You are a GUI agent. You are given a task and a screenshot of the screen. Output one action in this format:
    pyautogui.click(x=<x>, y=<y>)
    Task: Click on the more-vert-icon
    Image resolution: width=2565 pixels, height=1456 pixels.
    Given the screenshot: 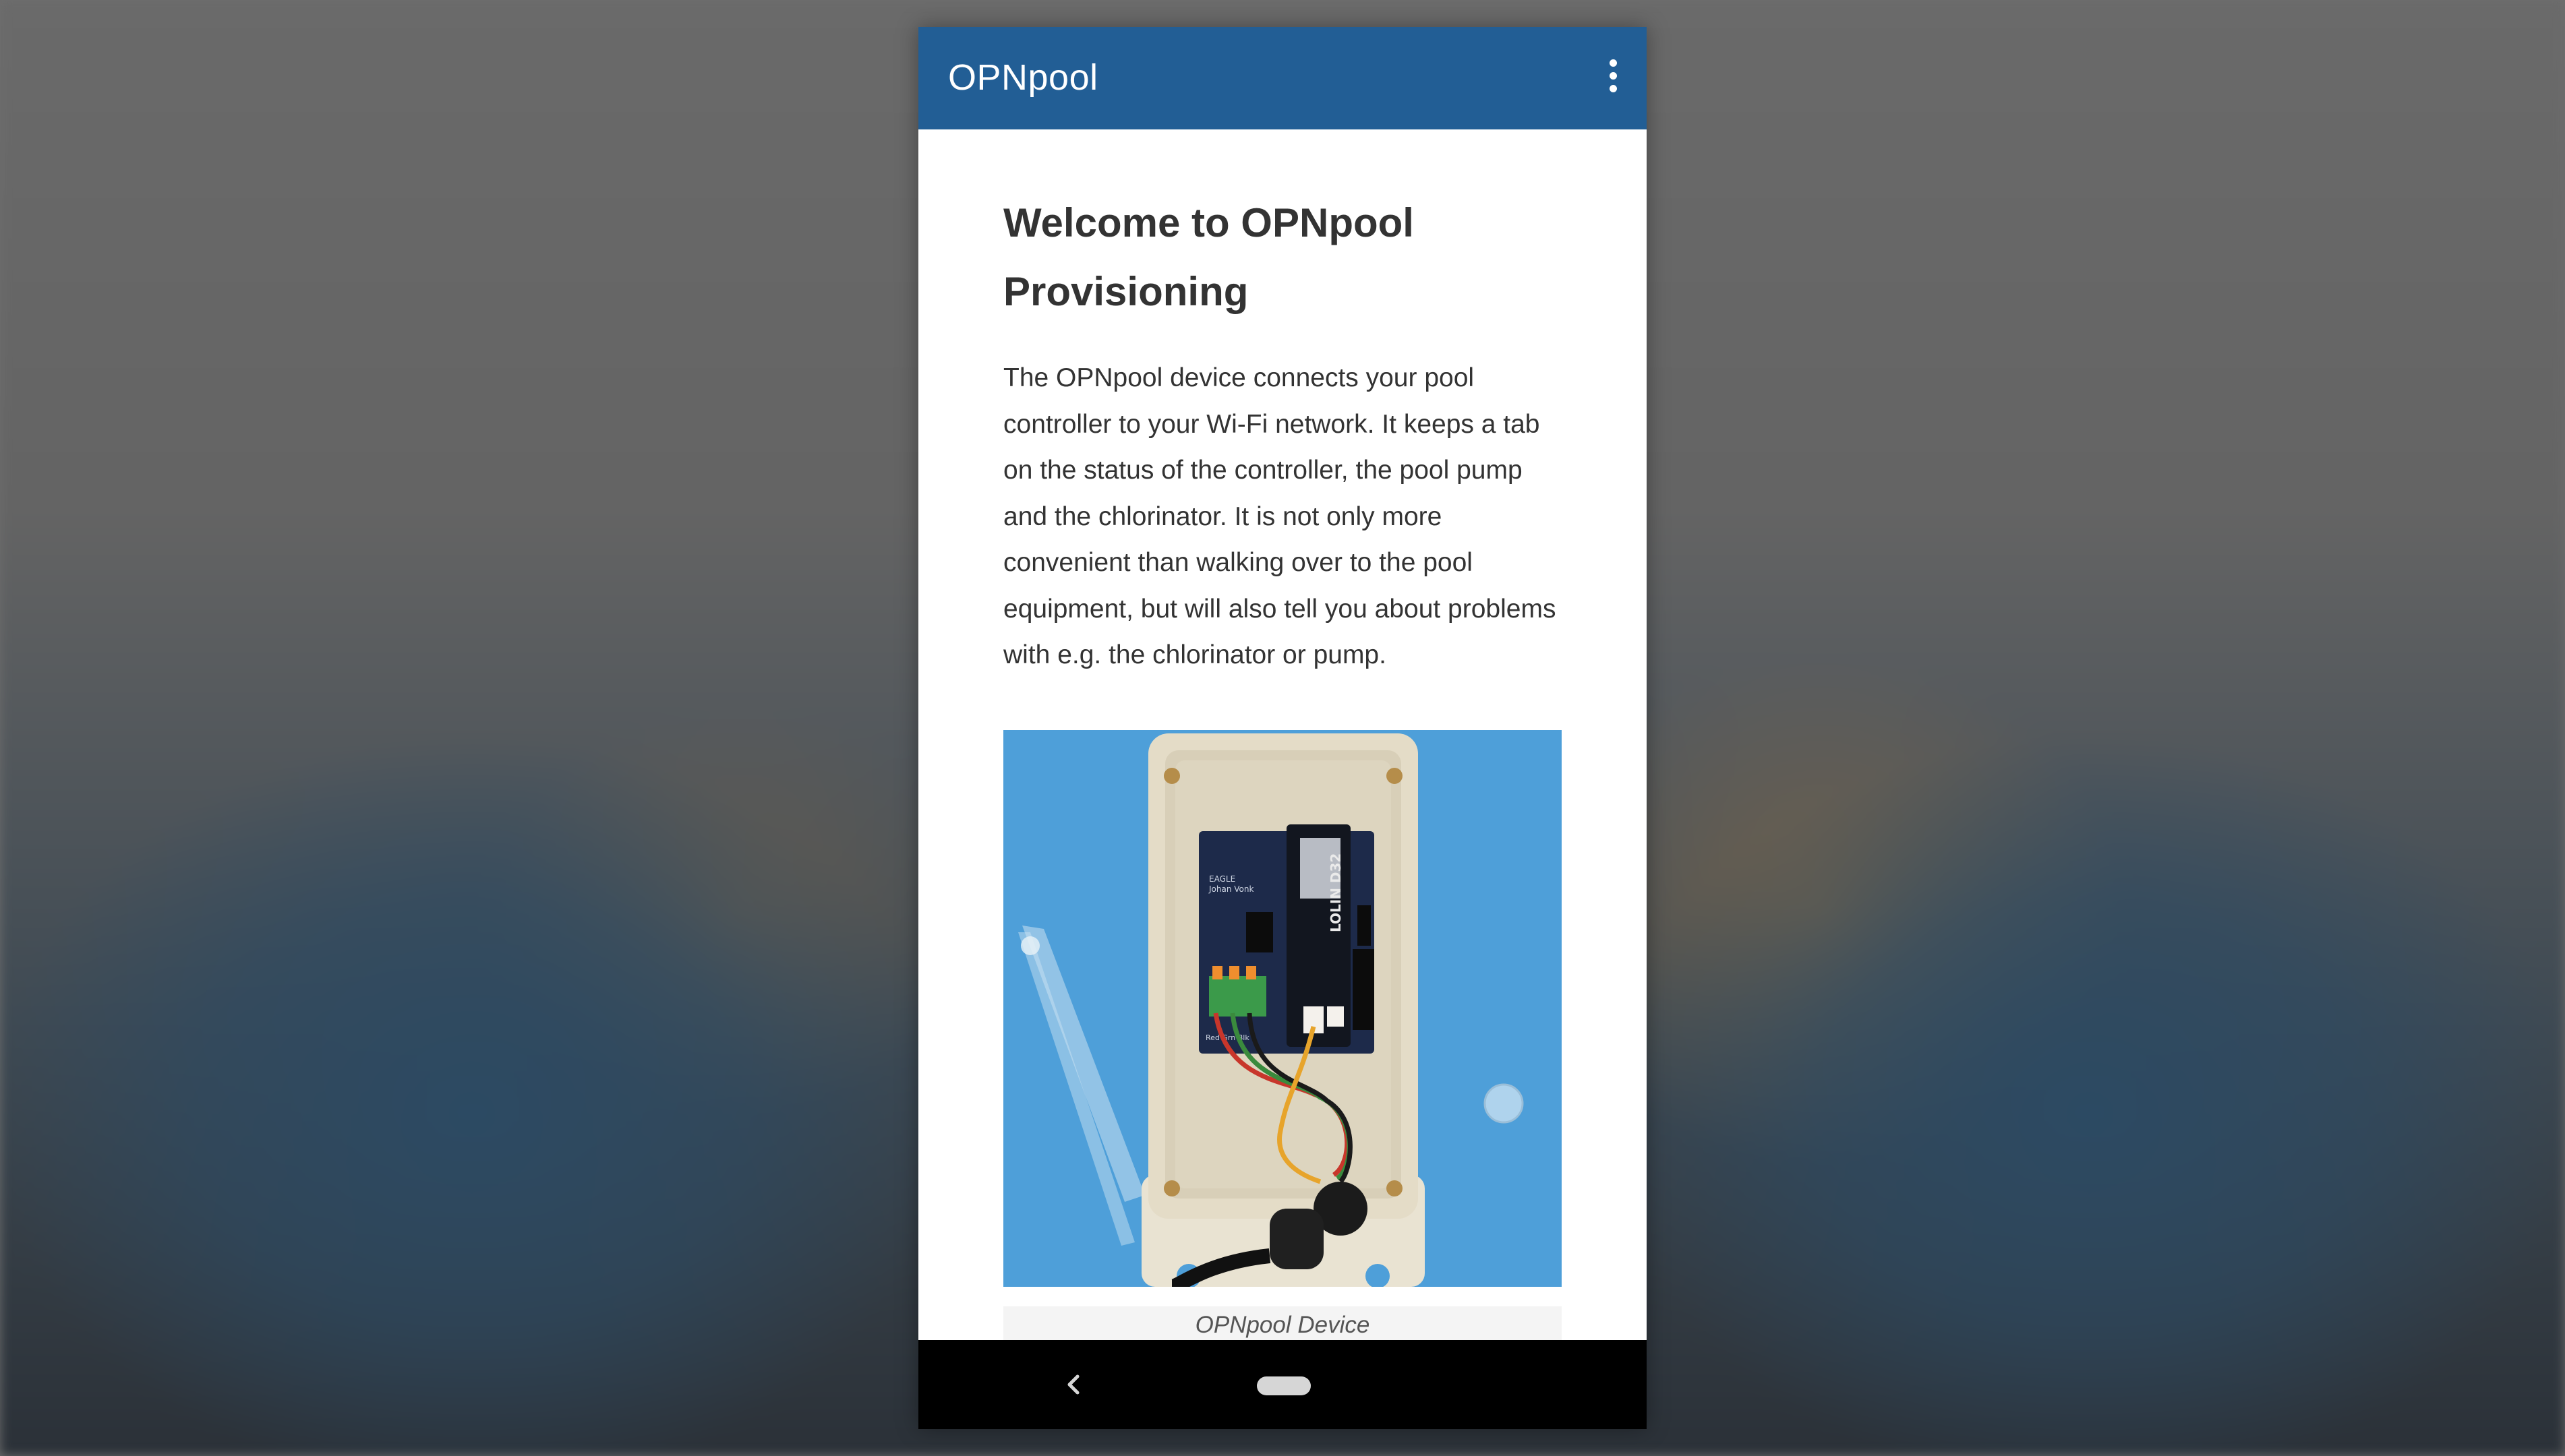 What is the action you would take?
    pyautogui.click(x=1613, y=78)
    